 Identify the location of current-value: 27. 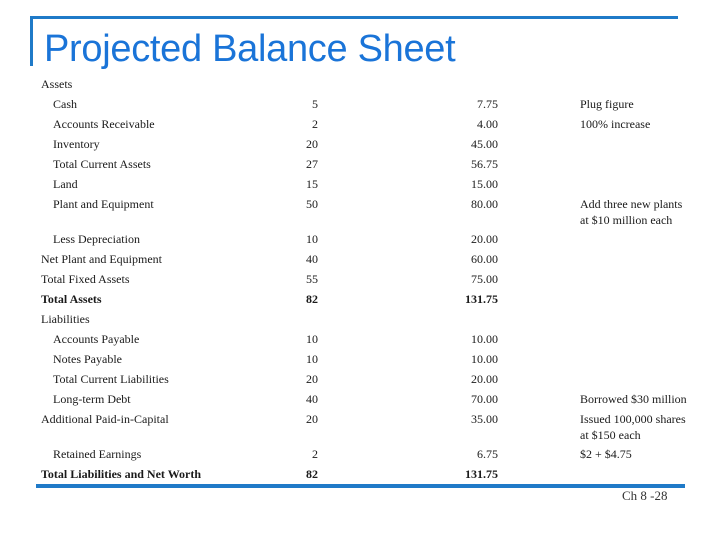
(312, 164).